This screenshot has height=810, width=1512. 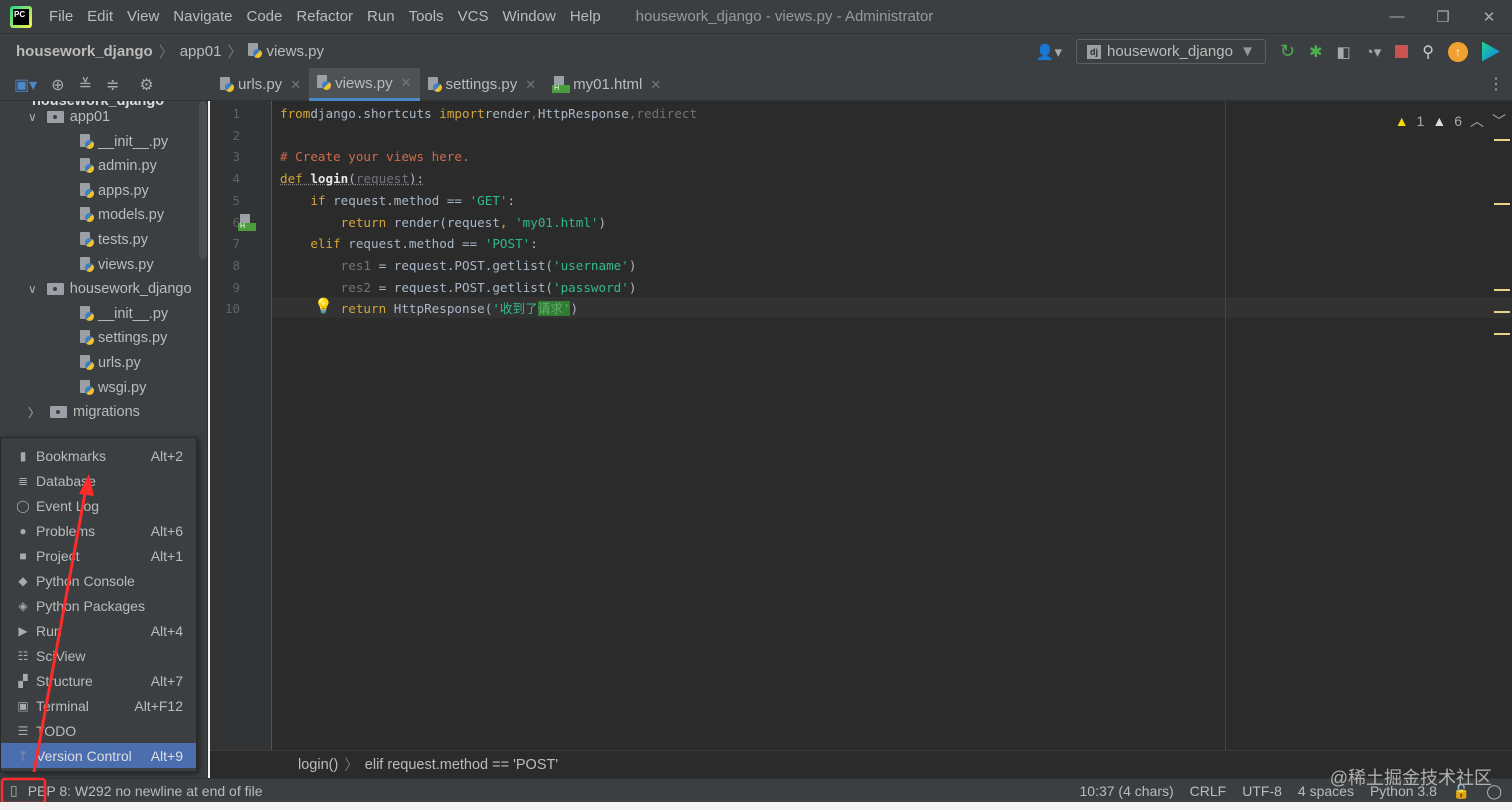 I want to click on restore-icon: ❐, so click(x=1443, y=16).